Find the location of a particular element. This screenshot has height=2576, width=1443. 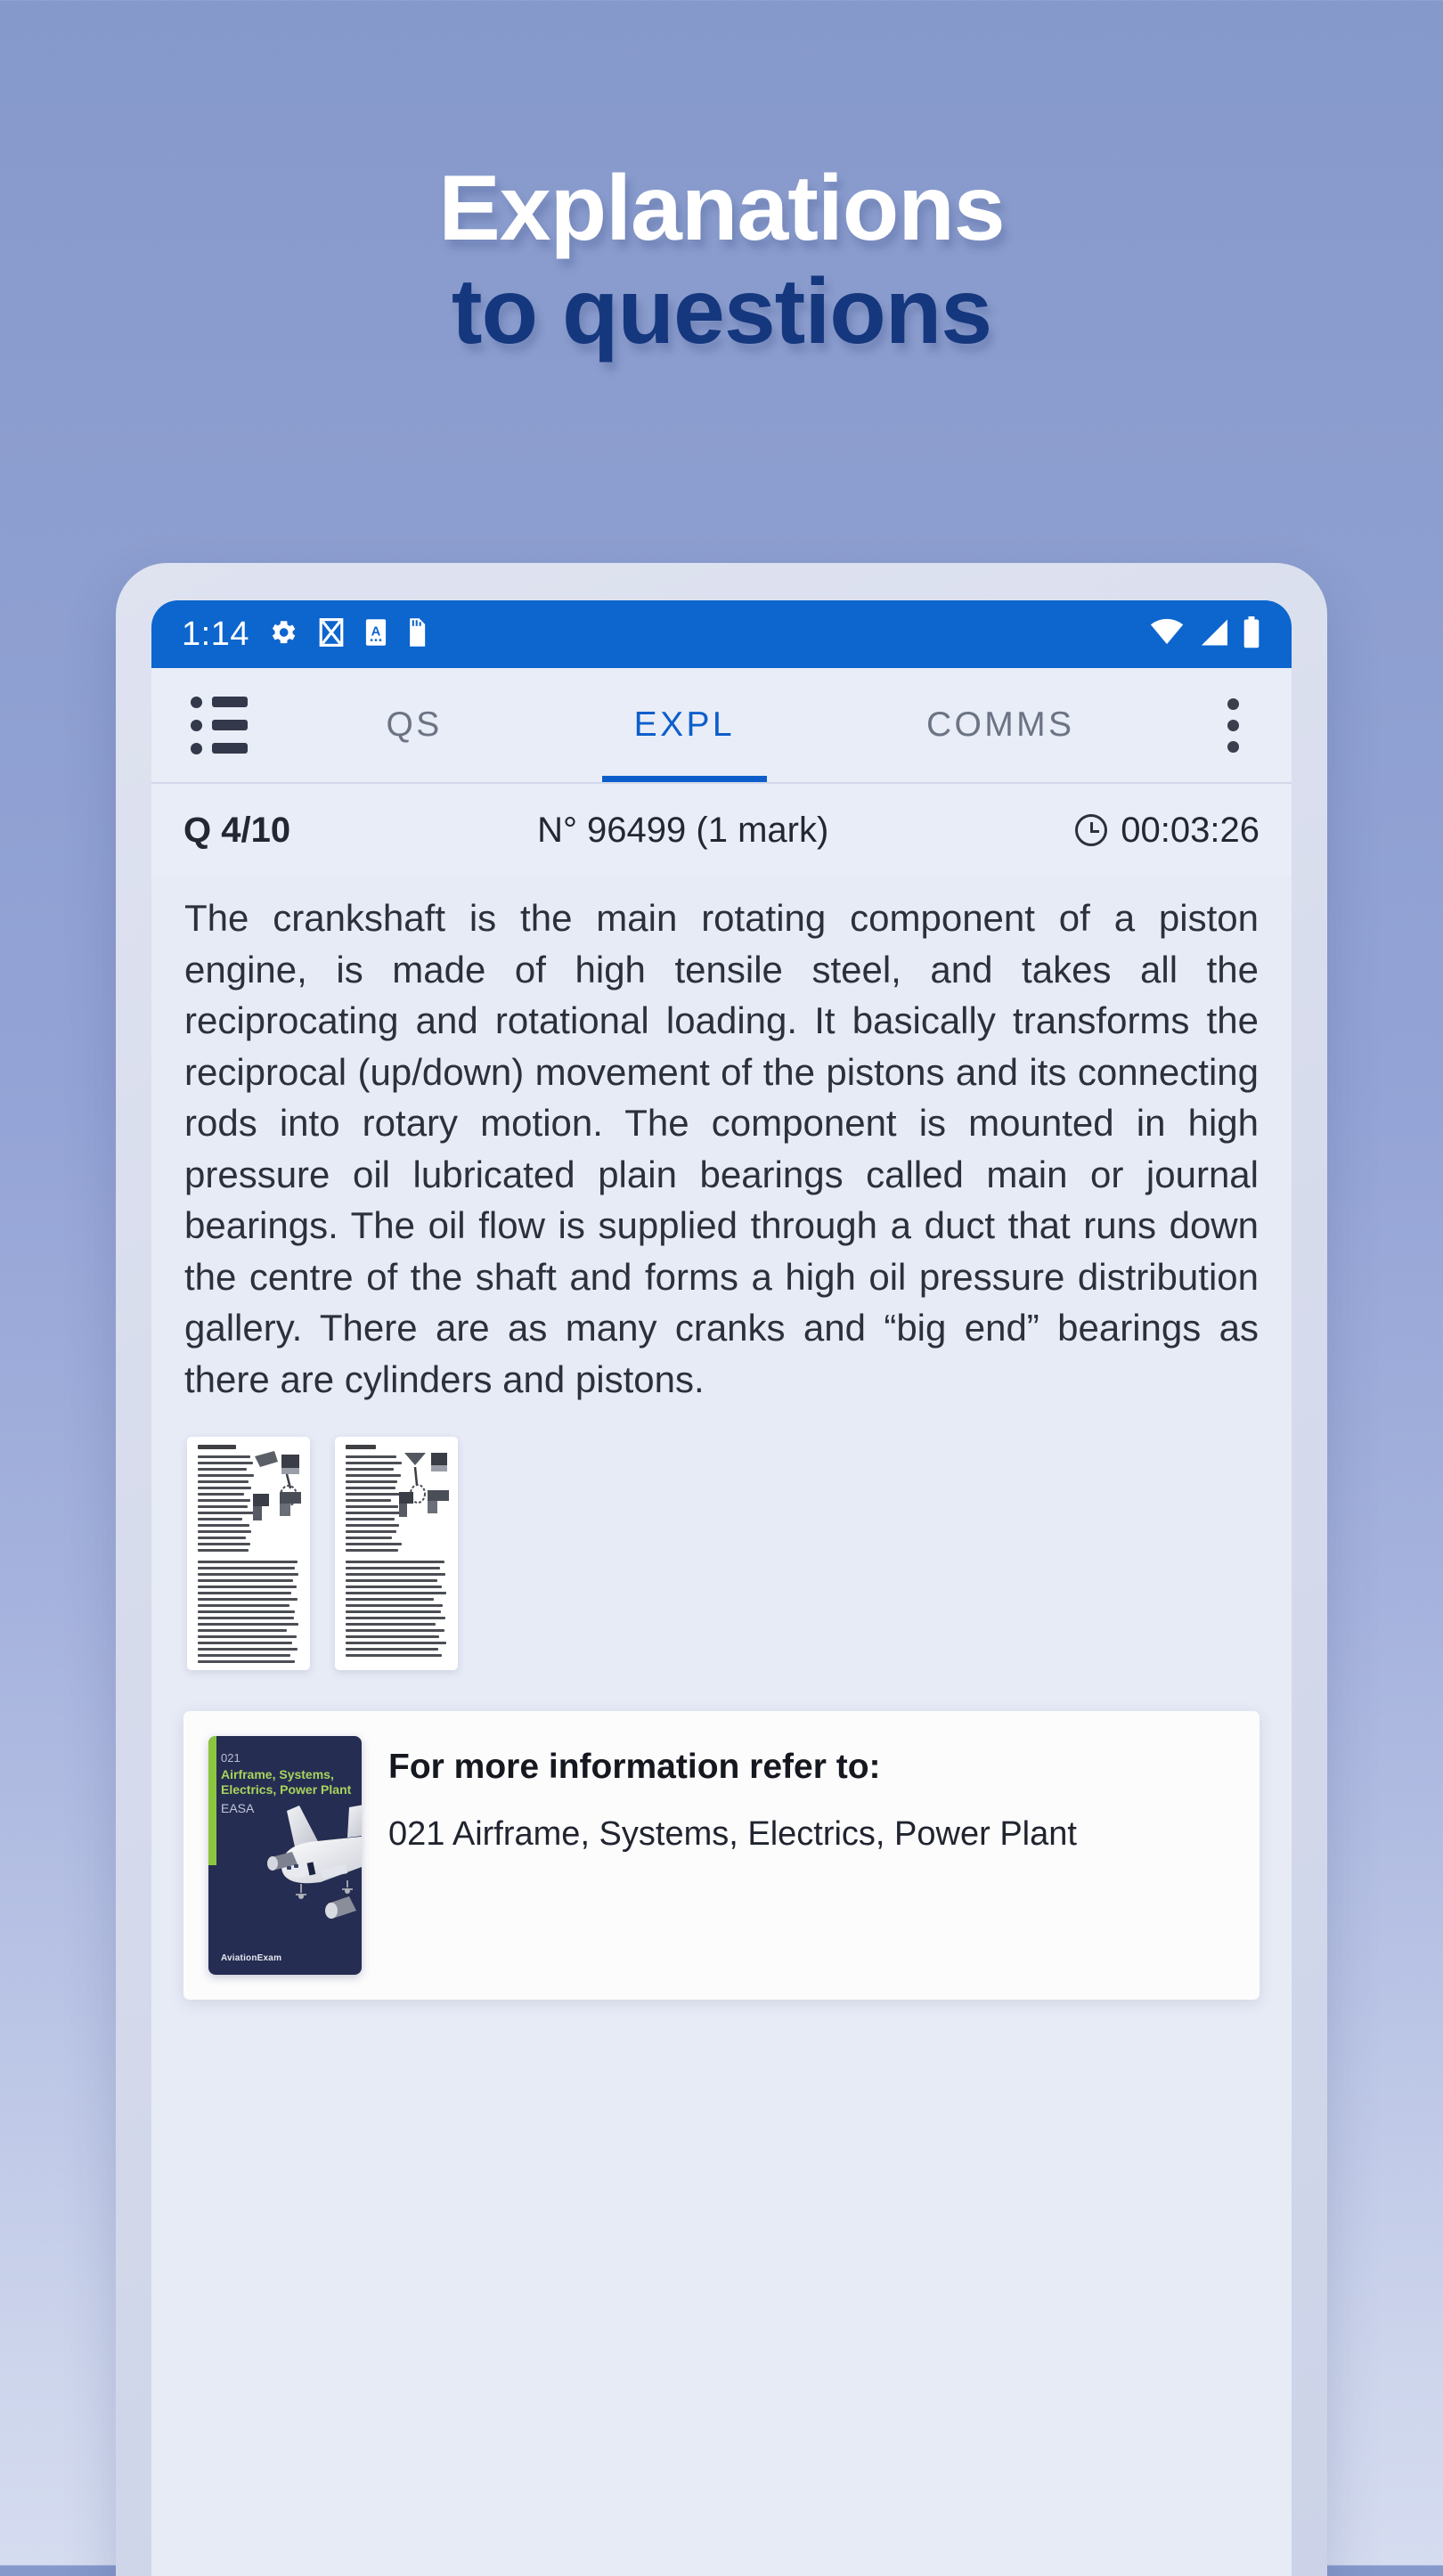

question-counter: Q 4/10 is located at coordinates (237, 830).